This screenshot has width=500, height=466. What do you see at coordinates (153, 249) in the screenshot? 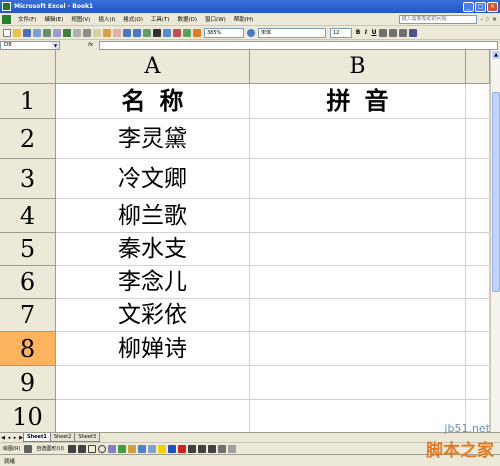
I see `cell-a5: 秦水支` at bounding box center [153, 249].